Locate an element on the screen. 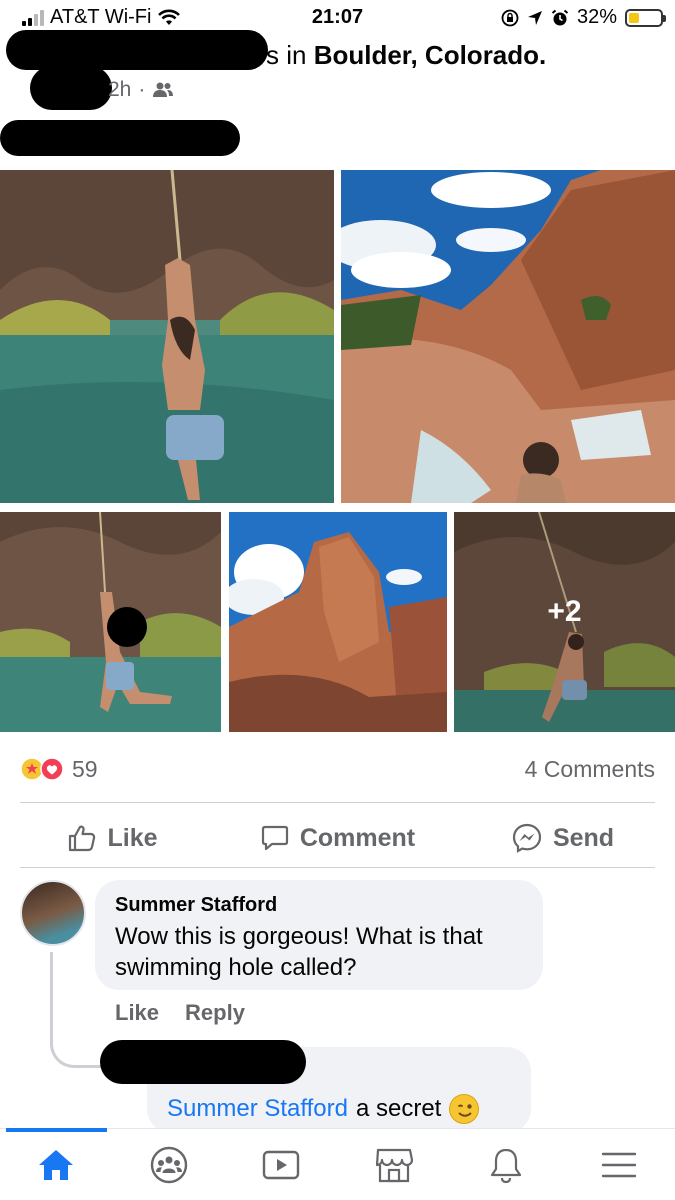 The height and width of the screenshot is (1200, 675). reply-thread-line is located at coordinates (76, 1010).